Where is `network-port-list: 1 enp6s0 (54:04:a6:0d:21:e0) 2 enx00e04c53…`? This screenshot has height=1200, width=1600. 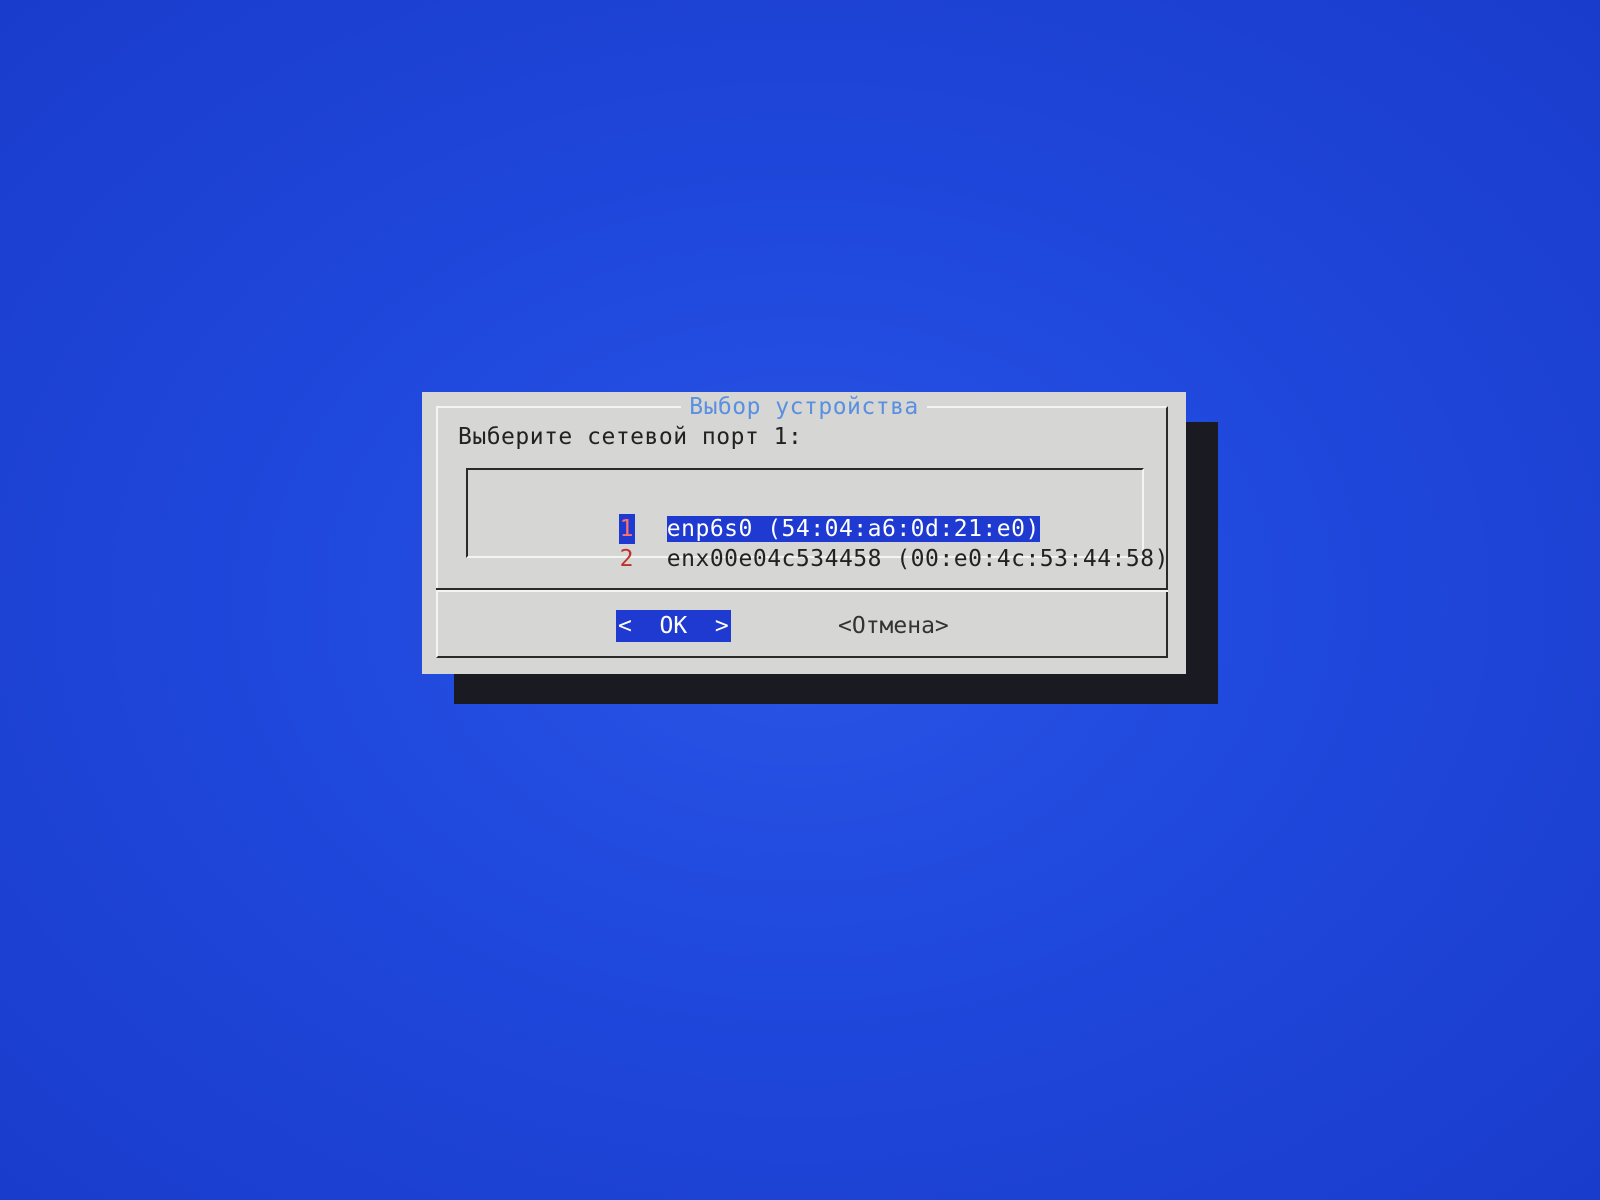
network-port-list: 1 enp6s0 (54:04:a6:0d:21:e0) 2 enx00e04c53… is located at coordinates (817, 520).